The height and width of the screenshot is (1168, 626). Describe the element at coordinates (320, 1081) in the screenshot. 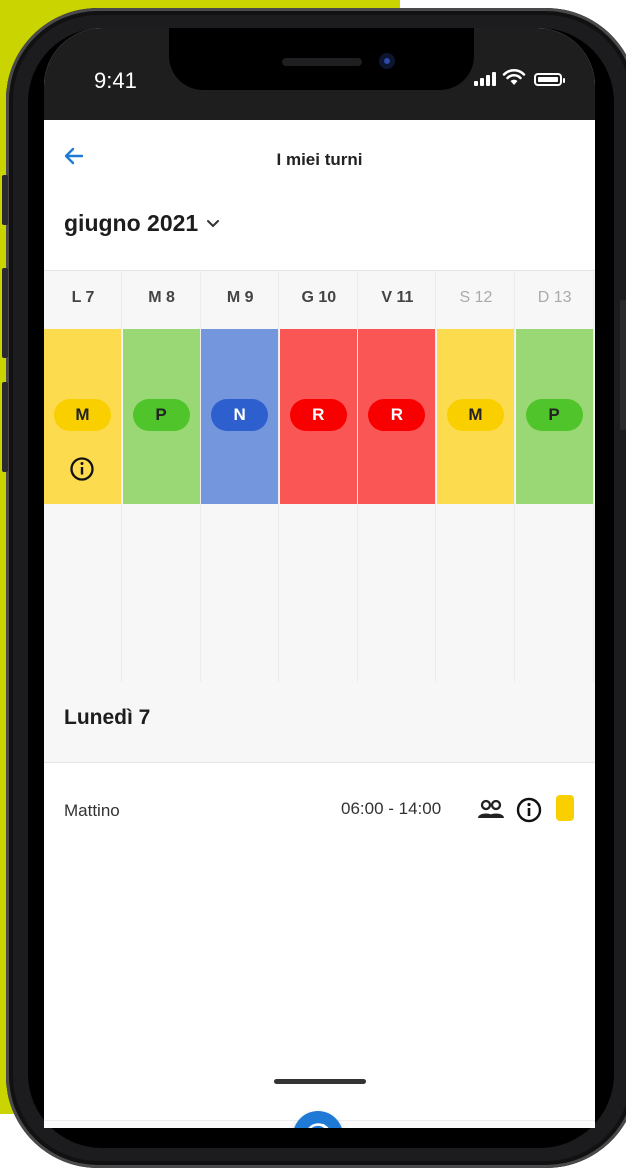

I see `home-indicator` at that location.